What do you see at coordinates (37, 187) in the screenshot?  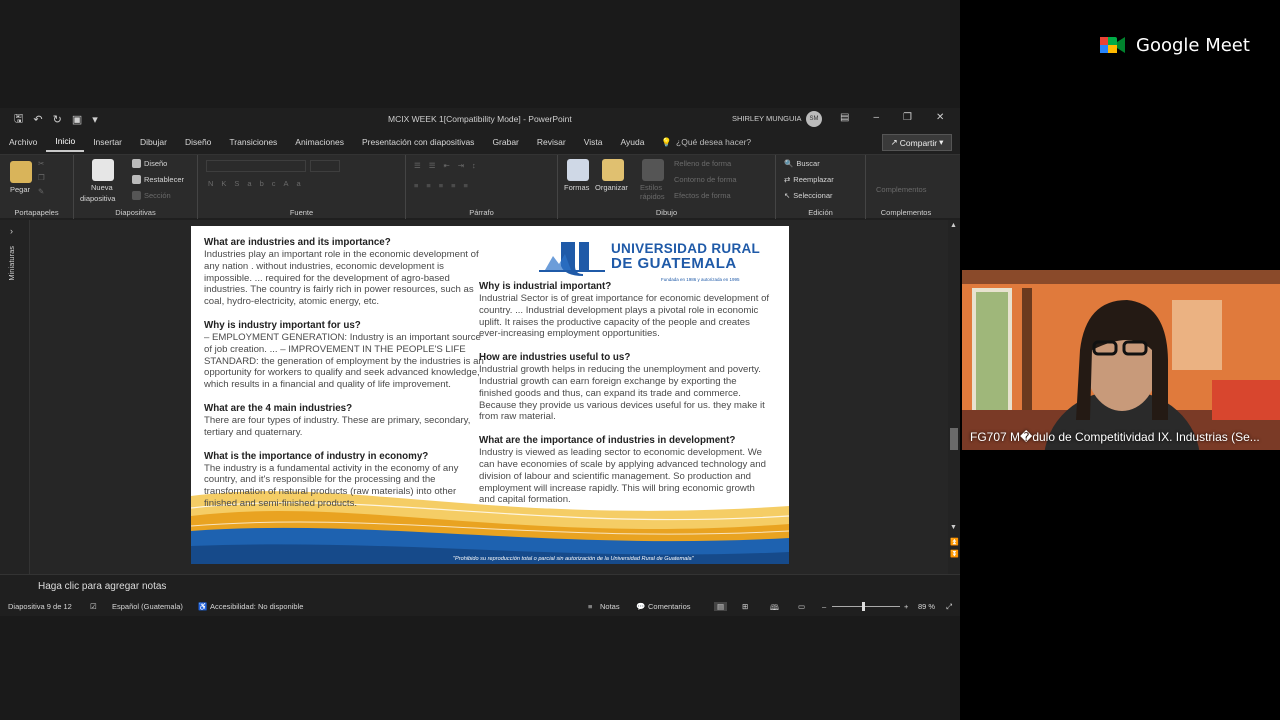 I see `group-portapapeles: Pegar ✂ ❐ ✎ Portapapeles` at bounding box center [37, 187].